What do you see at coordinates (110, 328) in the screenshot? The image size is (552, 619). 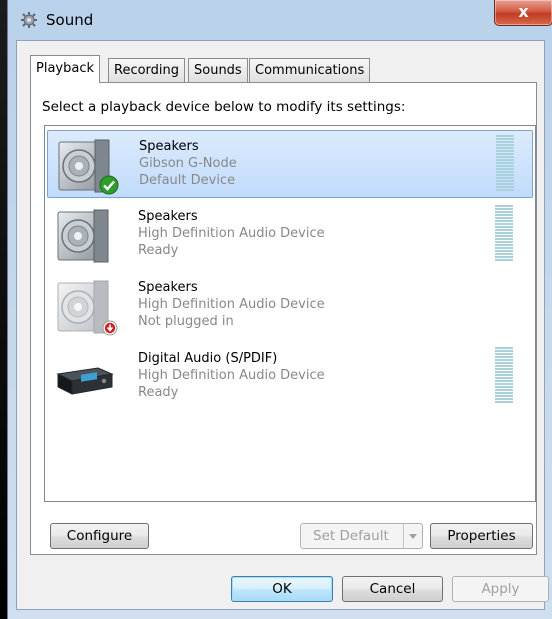 I see `unplugged-arrow-icon` at bounding box center [110, 328].